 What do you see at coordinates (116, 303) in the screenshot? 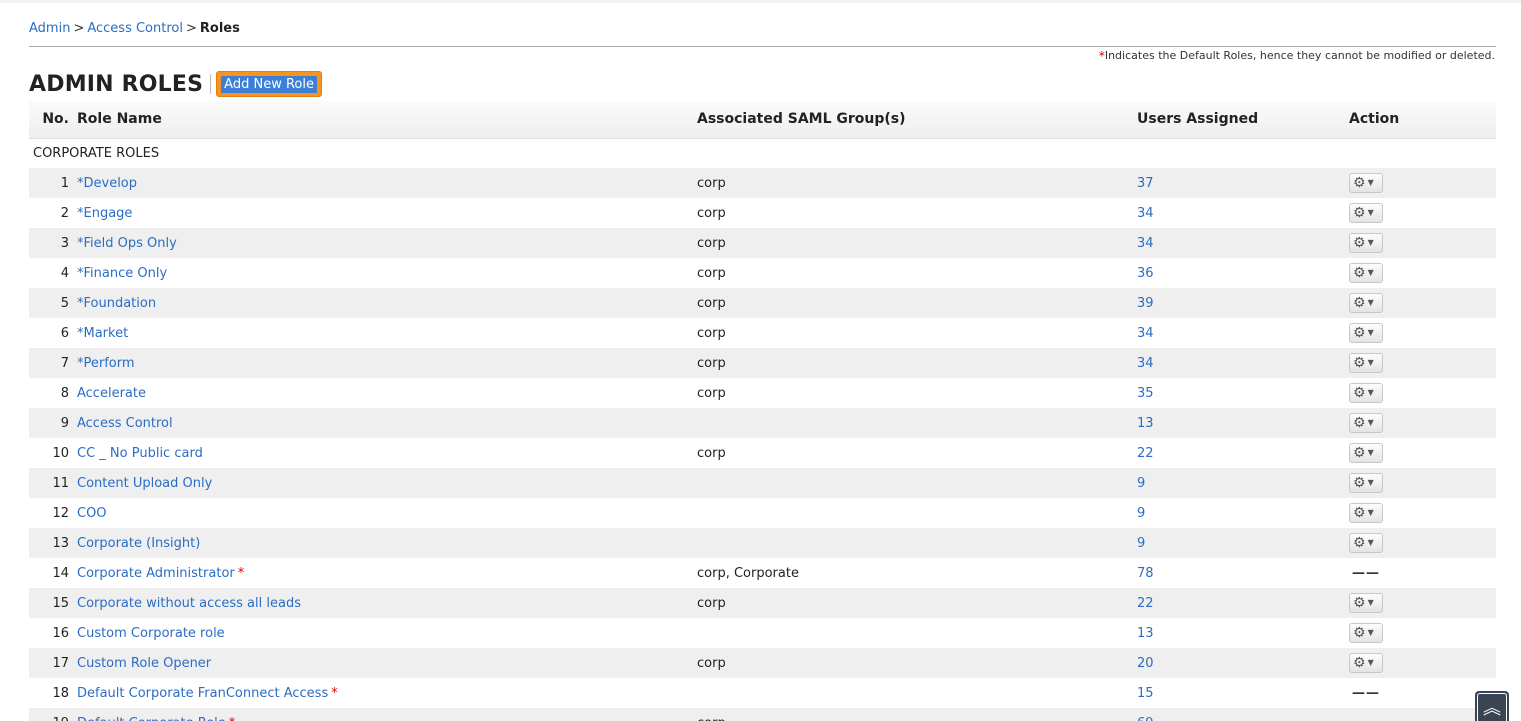
I see `role-name-link: *Foundation` at bounding box center [116, 303].